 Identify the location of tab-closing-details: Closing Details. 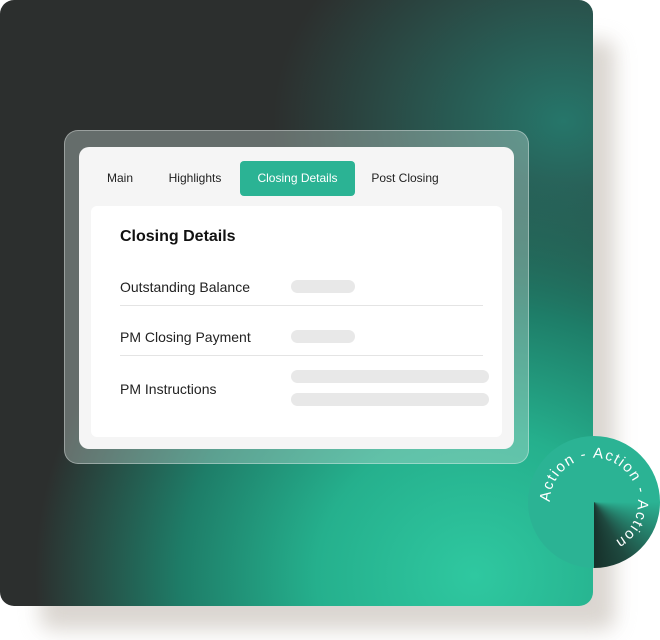
(297, 178).